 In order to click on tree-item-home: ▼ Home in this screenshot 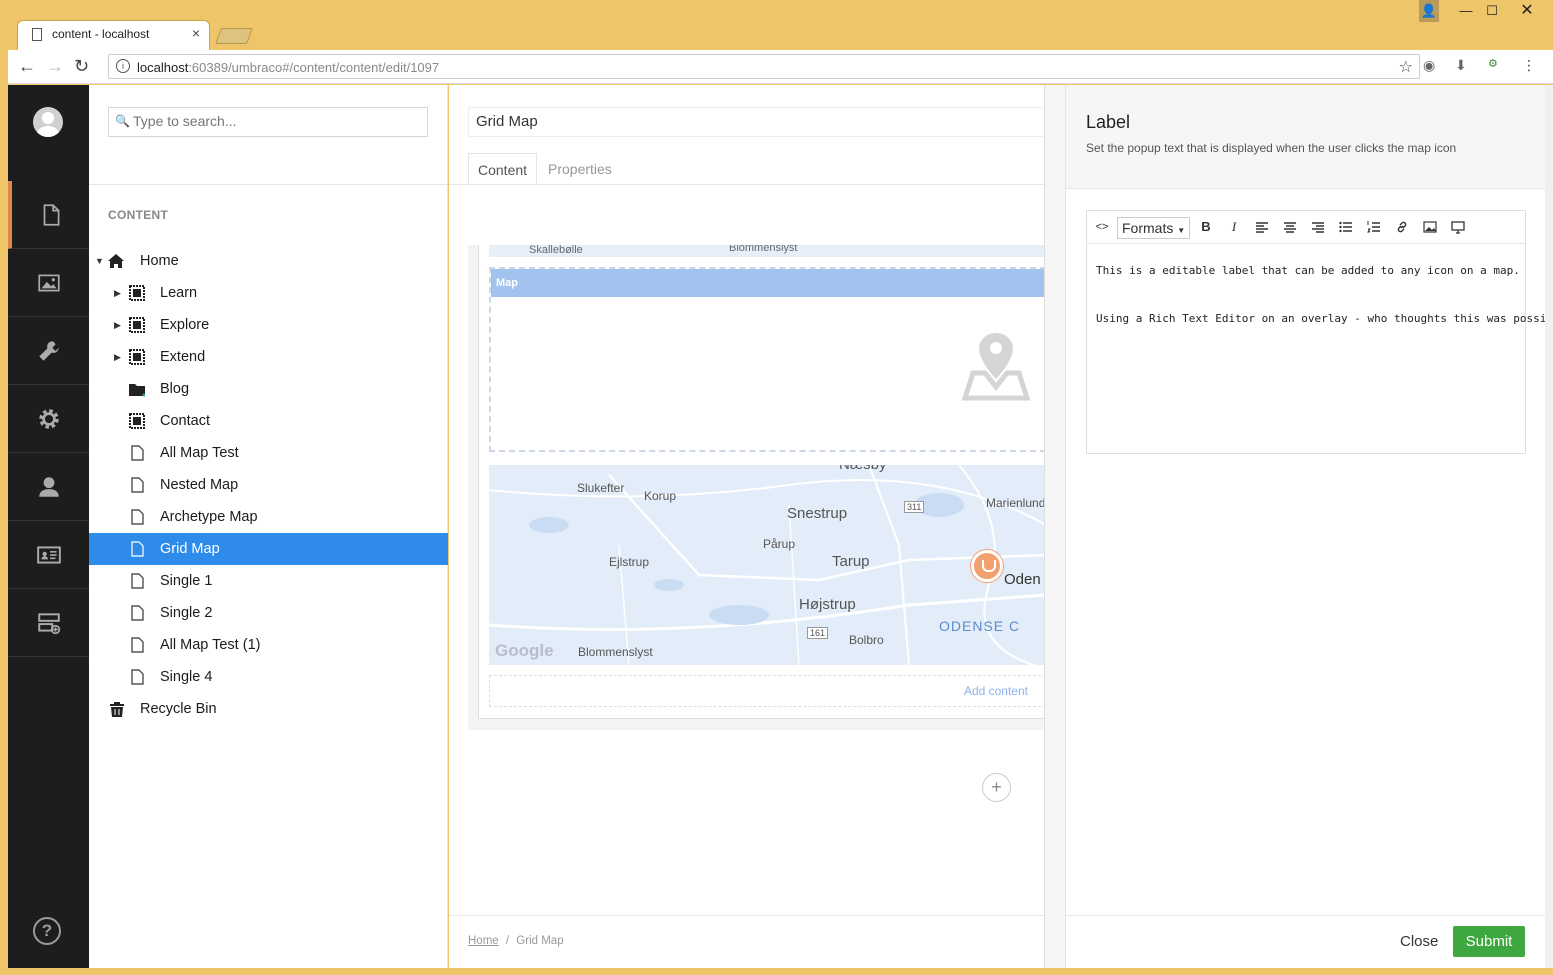, I will do `click(268, 261)`.